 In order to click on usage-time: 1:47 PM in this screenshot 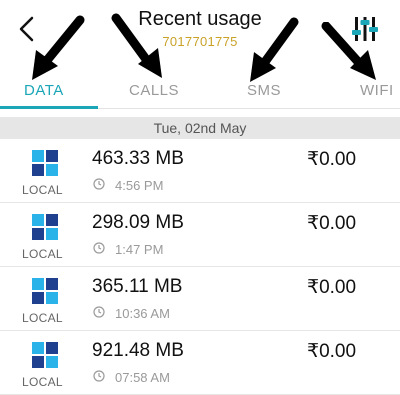, I will do `click(139, 249)`.